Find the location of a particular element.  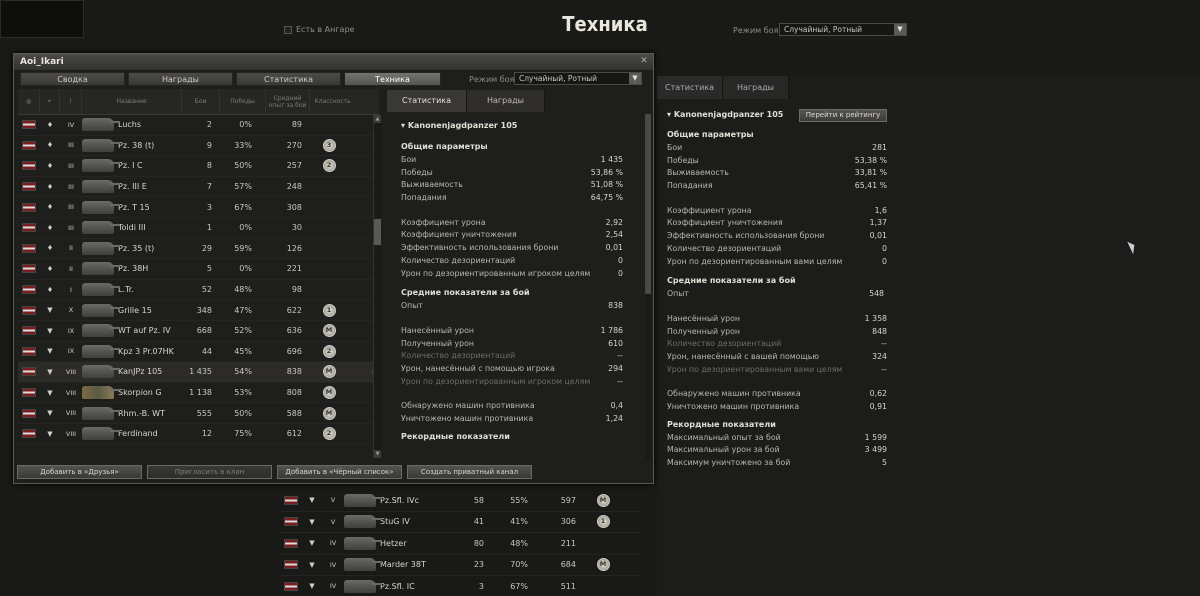

detail-general-title: Общие параметры is located at coordinates (444, 146).